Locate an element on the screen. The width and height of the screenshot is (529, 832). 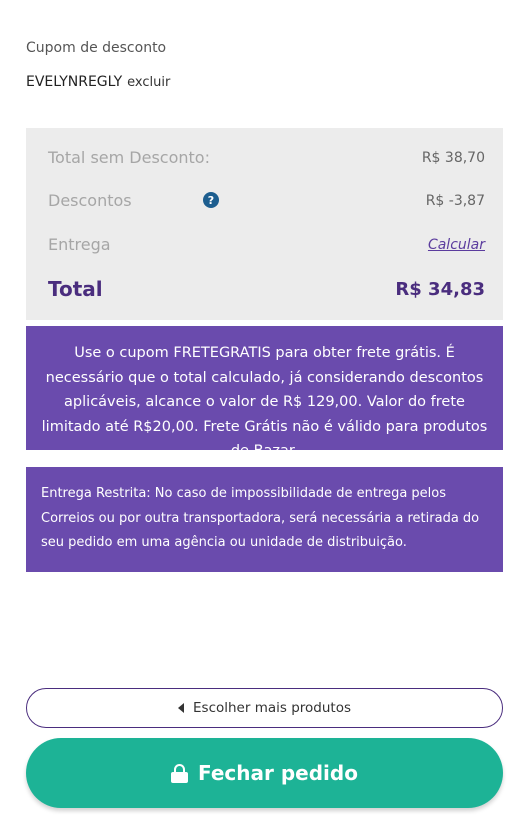
checkout-button: Fechar pedido is located at coordinates (264, 773).